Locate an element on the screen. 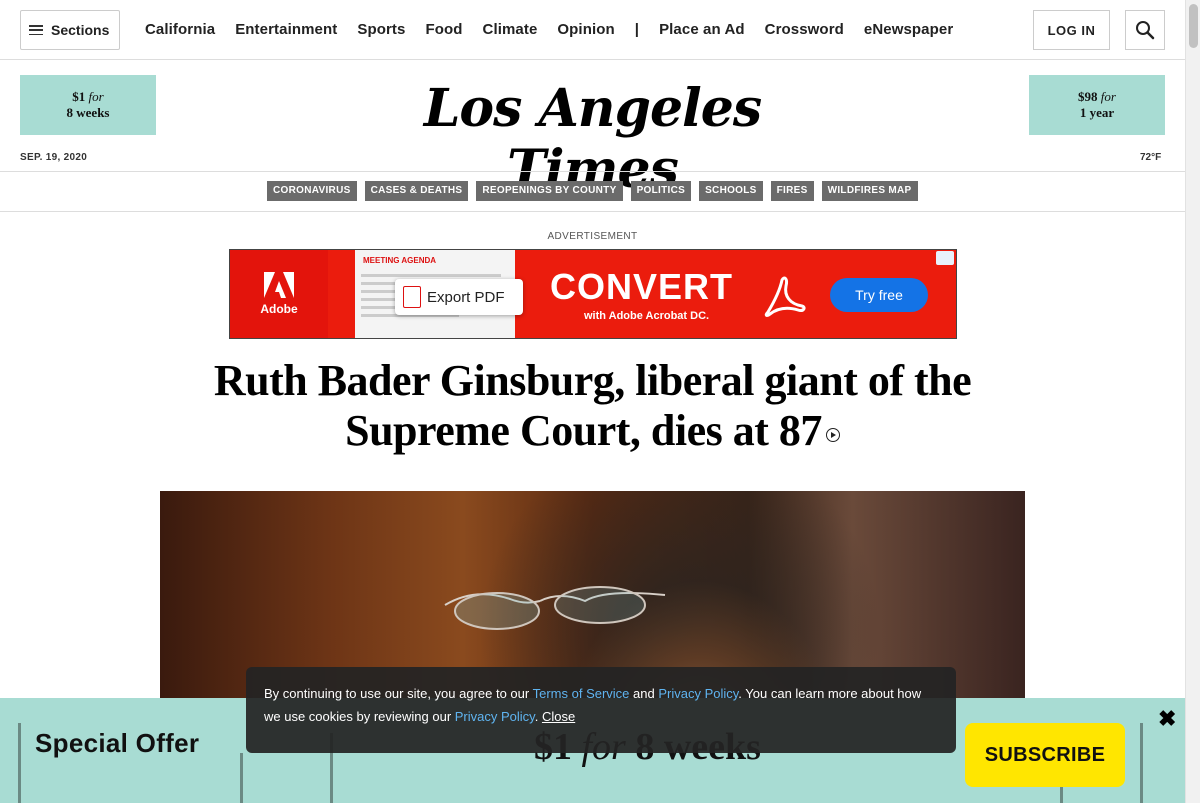 The height and width of the screenshot is (803, 1200). nav-link-enewspaper: eNewspaper is located at coordinates (908, 29).